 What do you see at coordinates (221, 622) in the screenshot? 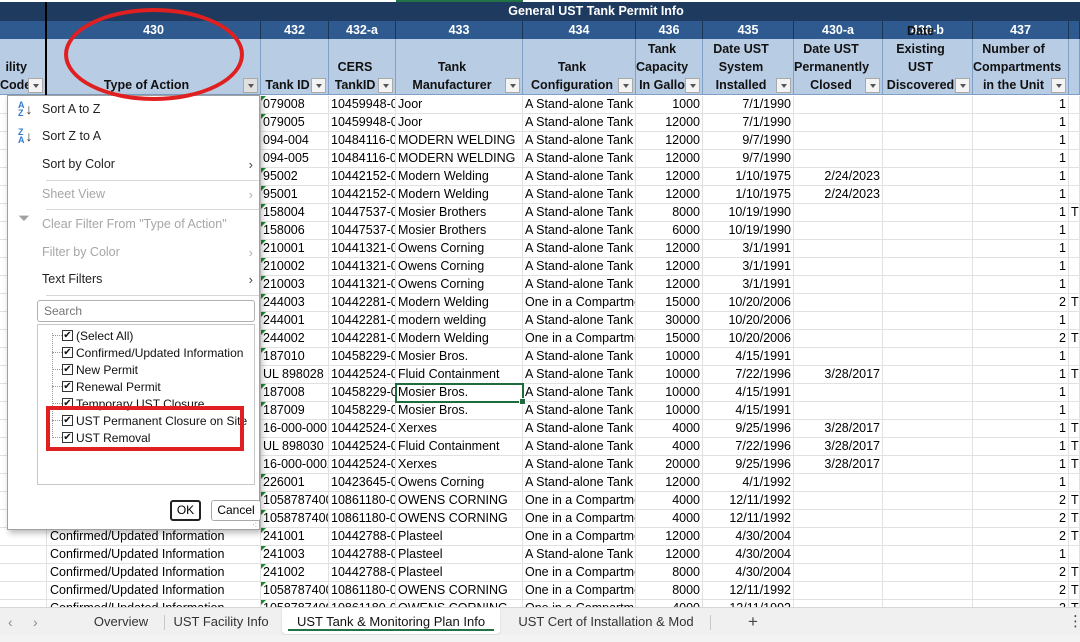
I see `sheet-tab-ust-facility-info: UST Facility Info` at bounding box center [221, 622].